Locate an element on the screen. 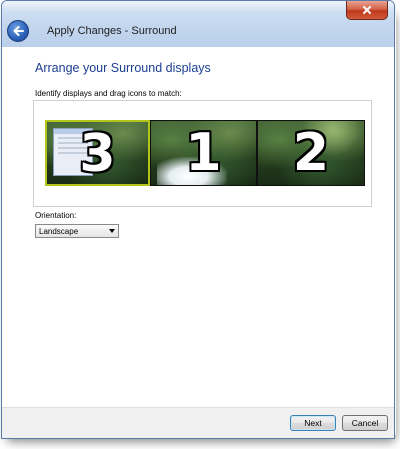 The height and width of the screenshot is (449, 400). display-icon-1: 1 is located at coordinates (203, 153).